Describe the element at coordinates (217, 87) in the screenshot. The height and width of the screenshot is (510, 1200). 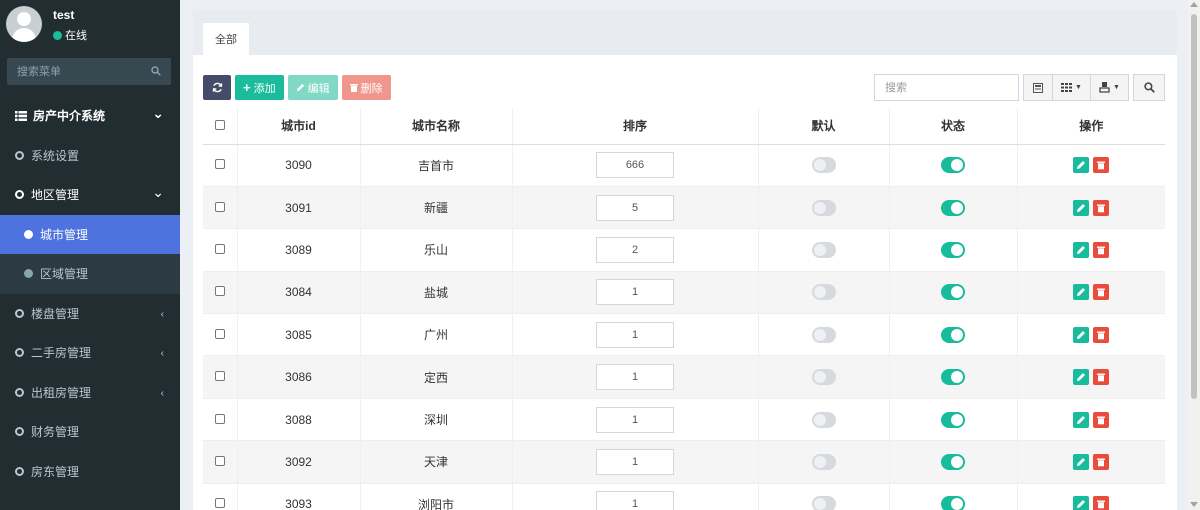
I see `refresh-button` at that location.